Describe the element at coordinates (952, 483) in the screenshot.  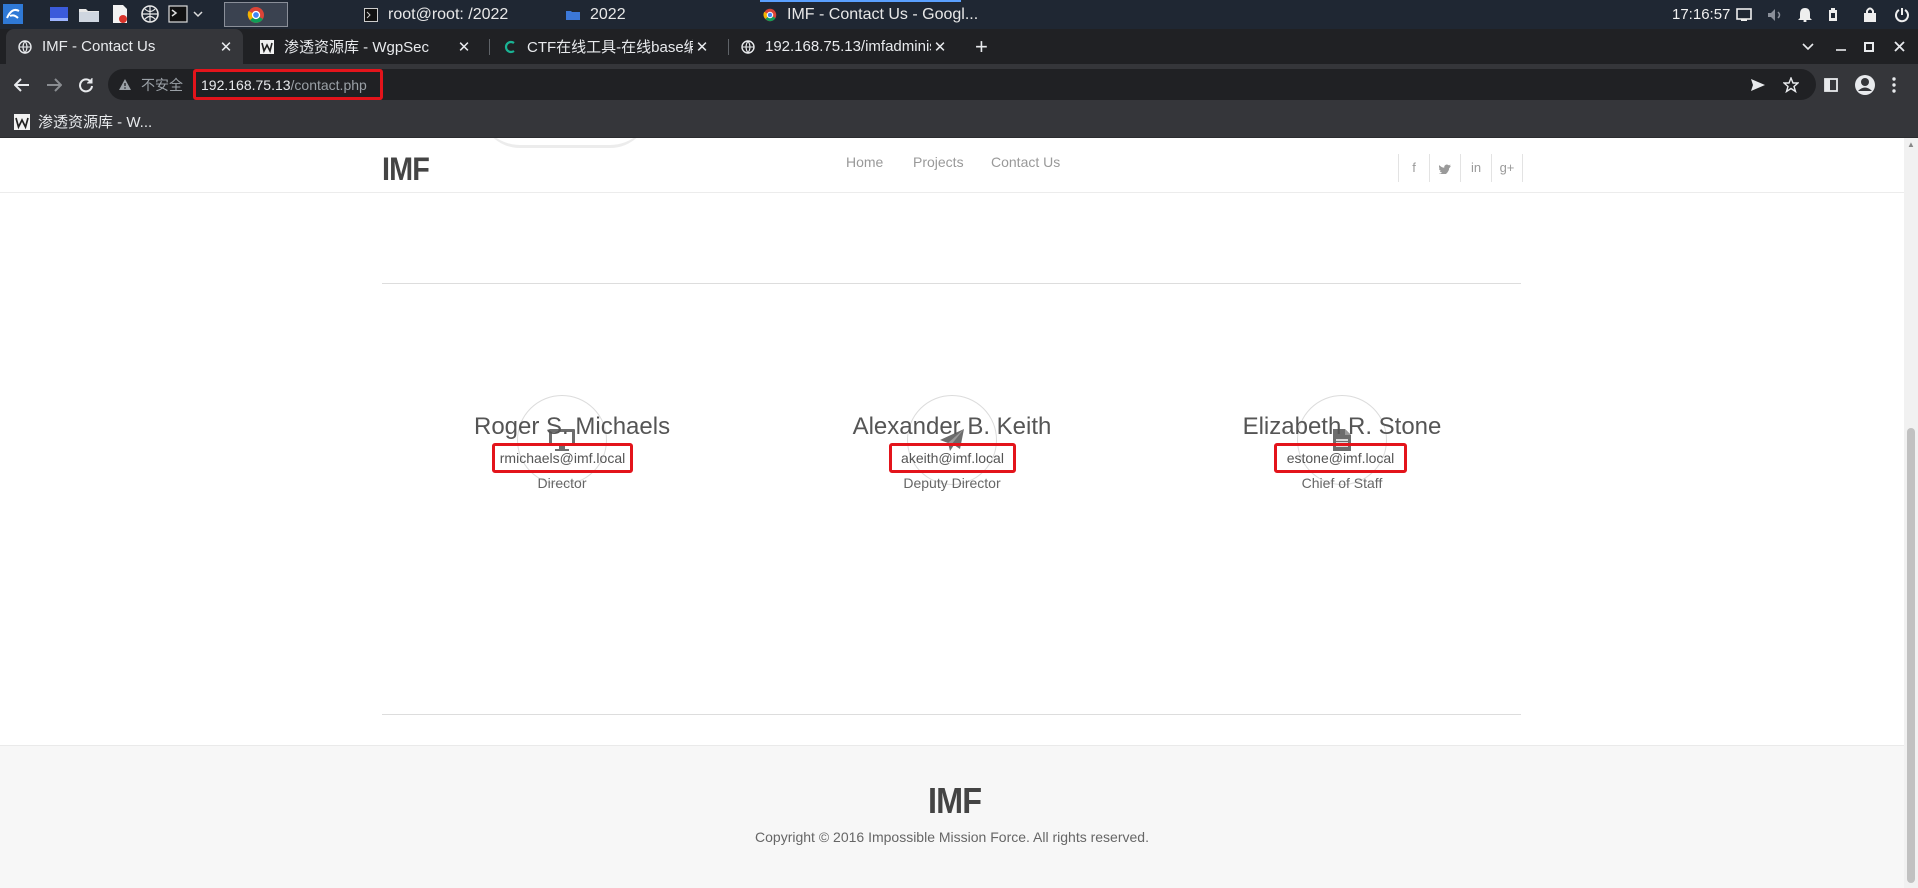
I see `contact-role: Deputy Director` at that location.